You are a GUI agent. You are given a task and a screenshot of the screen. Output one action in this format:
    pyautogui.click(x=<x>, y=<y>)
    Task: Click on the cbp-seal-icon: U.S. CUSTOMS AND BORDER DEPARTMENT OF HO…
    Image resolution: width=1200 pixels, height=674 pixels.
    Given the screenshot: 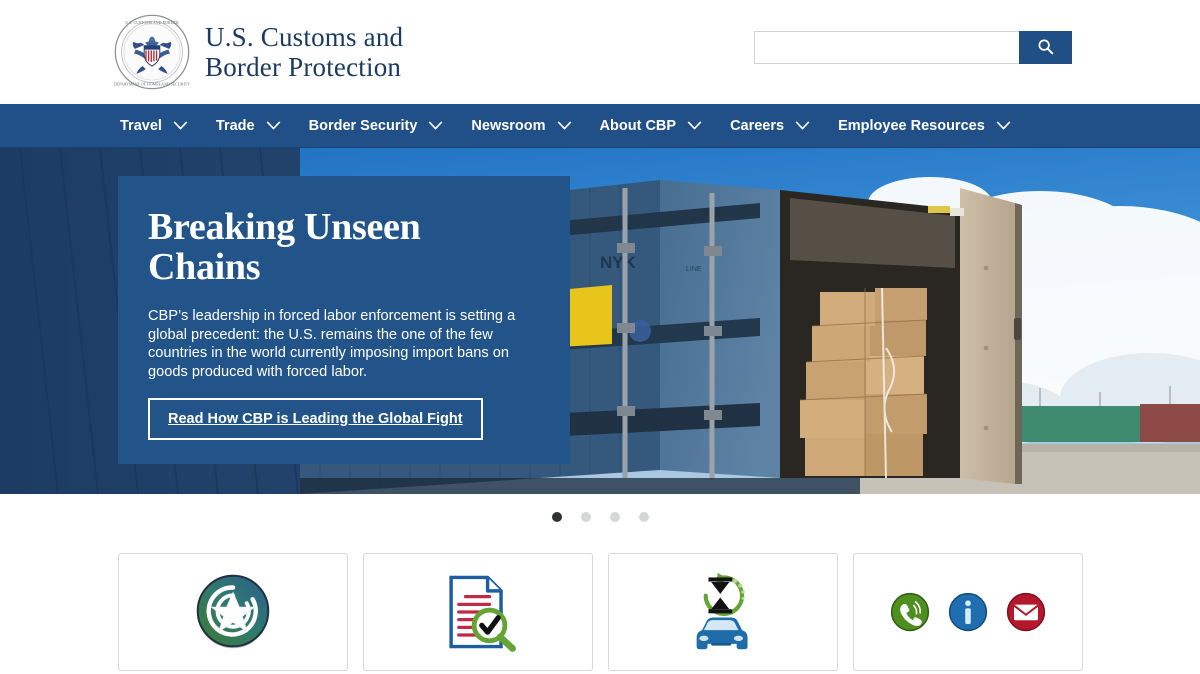 What is the action you would take?
    pyautogui.click(x=152, y=52)
    